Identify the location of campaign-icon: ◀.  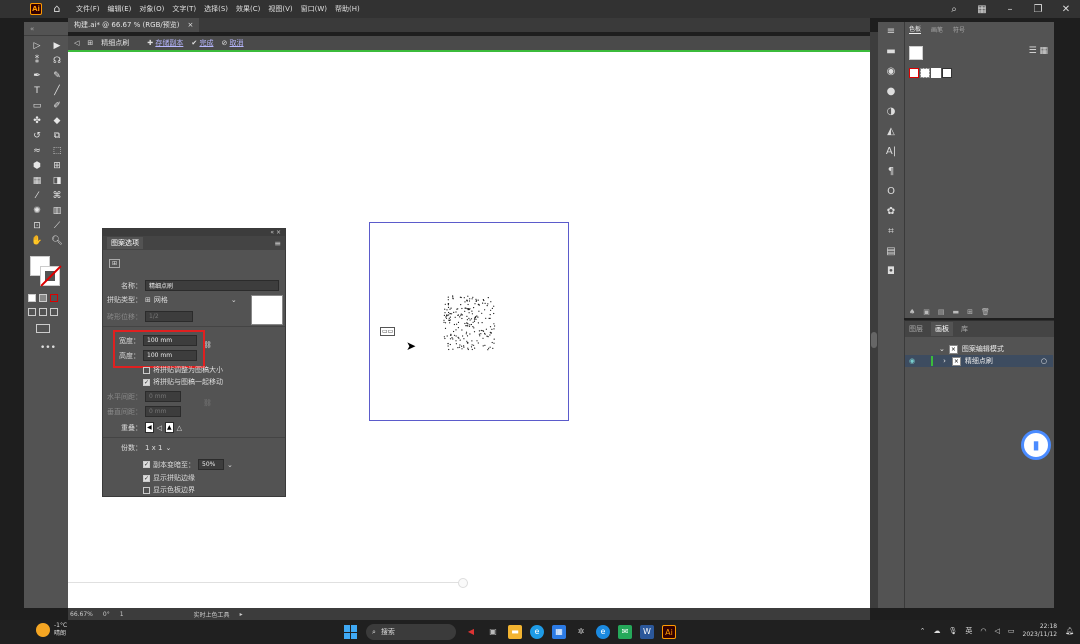
(471, 632).